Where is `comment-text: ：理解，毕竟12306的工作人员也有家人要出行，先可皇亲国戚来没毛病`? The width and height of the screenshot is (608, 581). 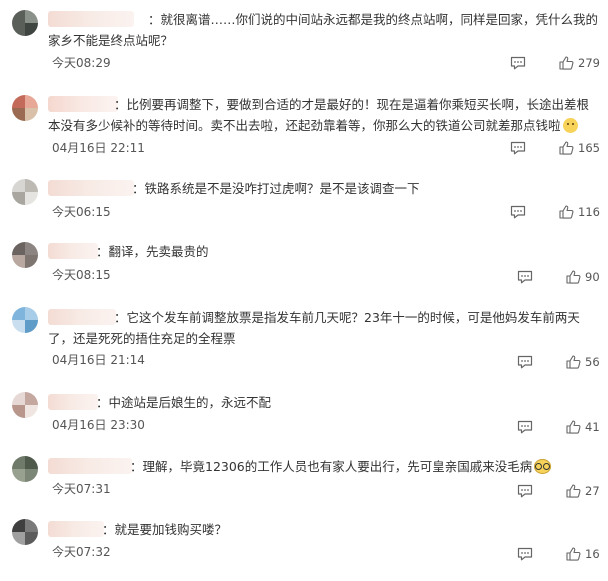 comment-text: ：理解，毕竟12306的工作人员也有家人要出行，先可皇亲国戚来没毛病 is located at coordinates (323, 466).